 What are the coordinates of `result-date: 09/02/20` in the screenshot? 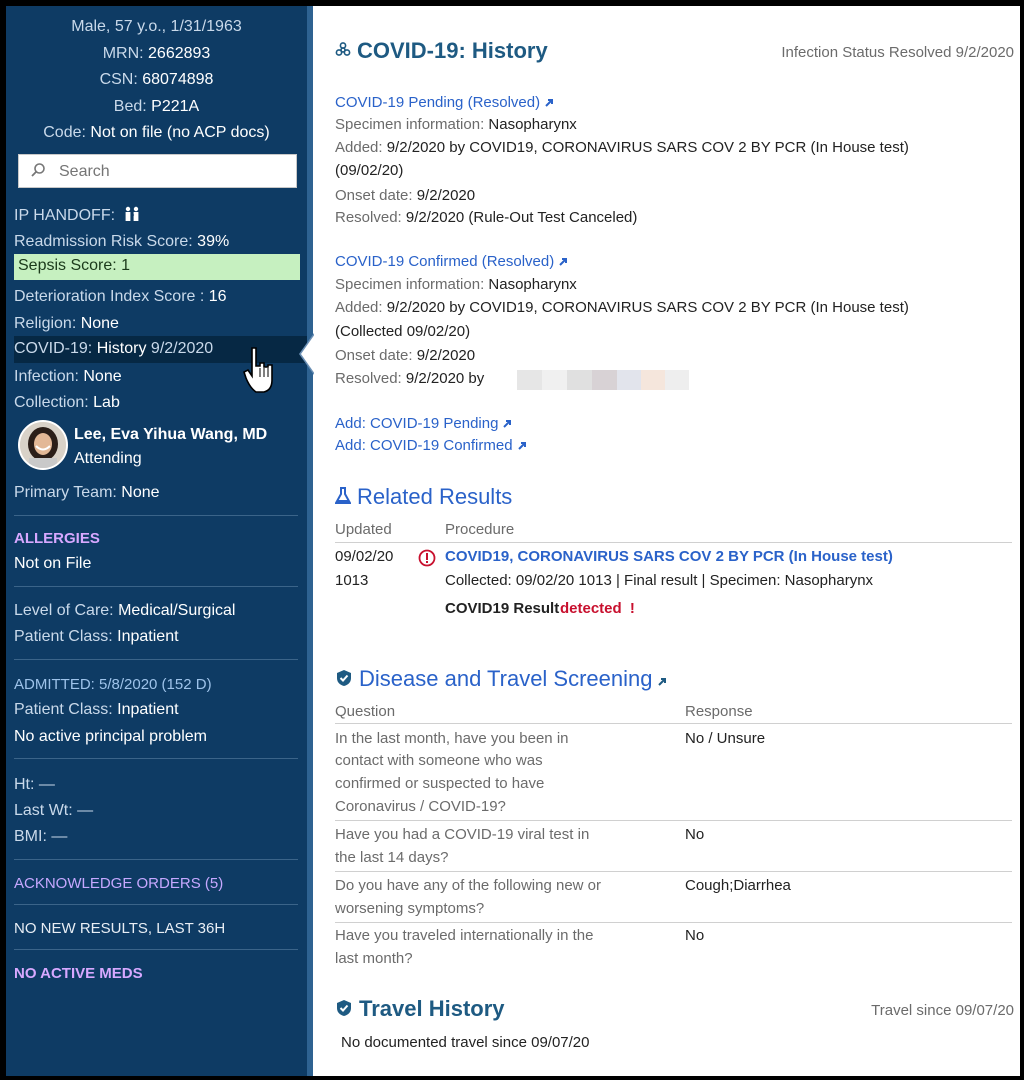 It's located at (364, 556).